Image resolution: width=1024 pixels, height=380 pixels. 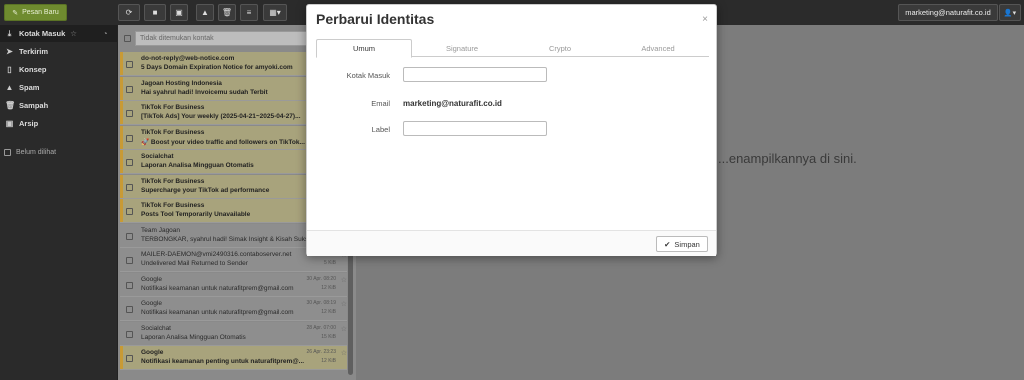 What do you see at coordinates (330, 263) in the screenshot?
I see `message-size: 5 KiB` at bounding box center [330, 263].